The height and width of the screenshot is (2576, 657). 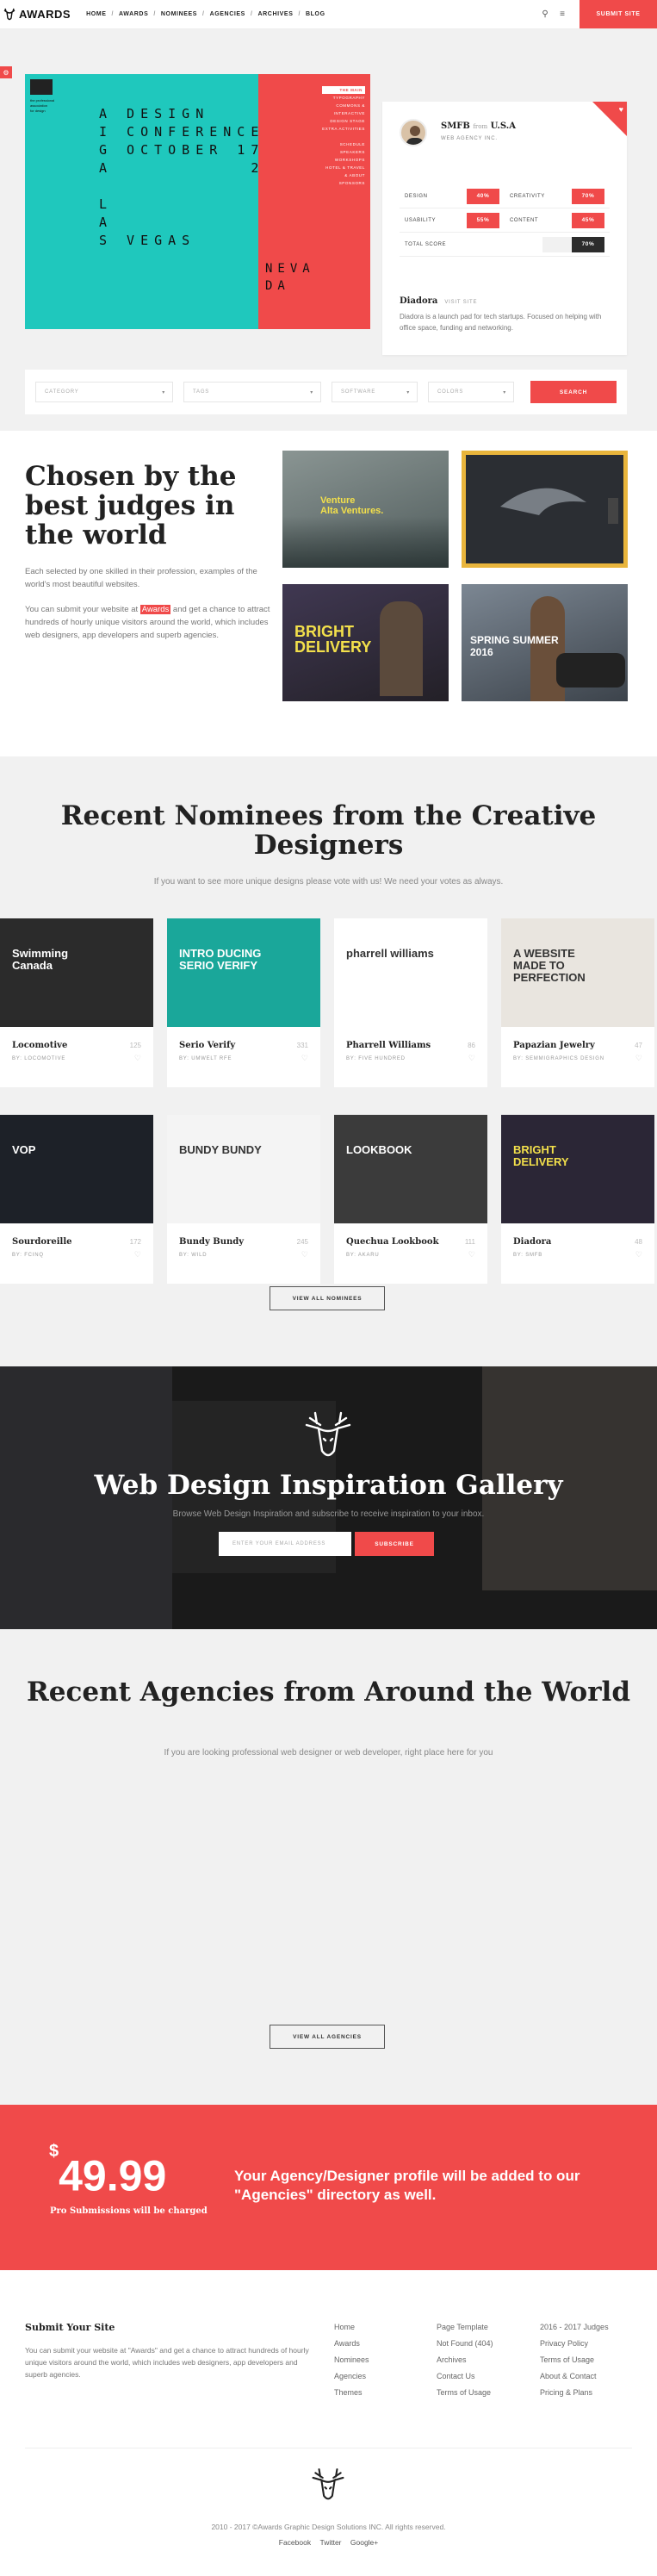 I want to click on software-select: SOFTWARE ▾, so click(x=375, y=392).